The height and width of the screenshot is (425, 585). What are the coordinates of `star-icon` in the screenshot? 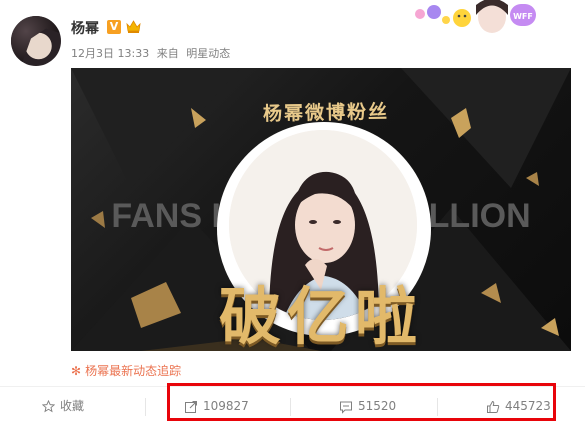 It's located at (48, 406).